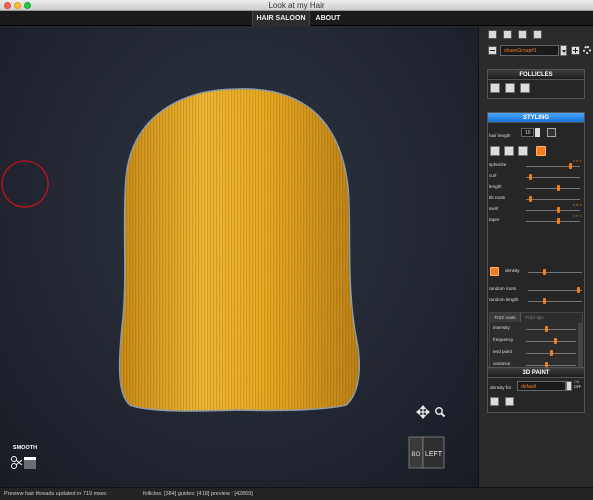  What do you see at coordinates (503, 288) in the screenshot?
I see `random-roots-label: random roots` at bounding box center [503, 288].